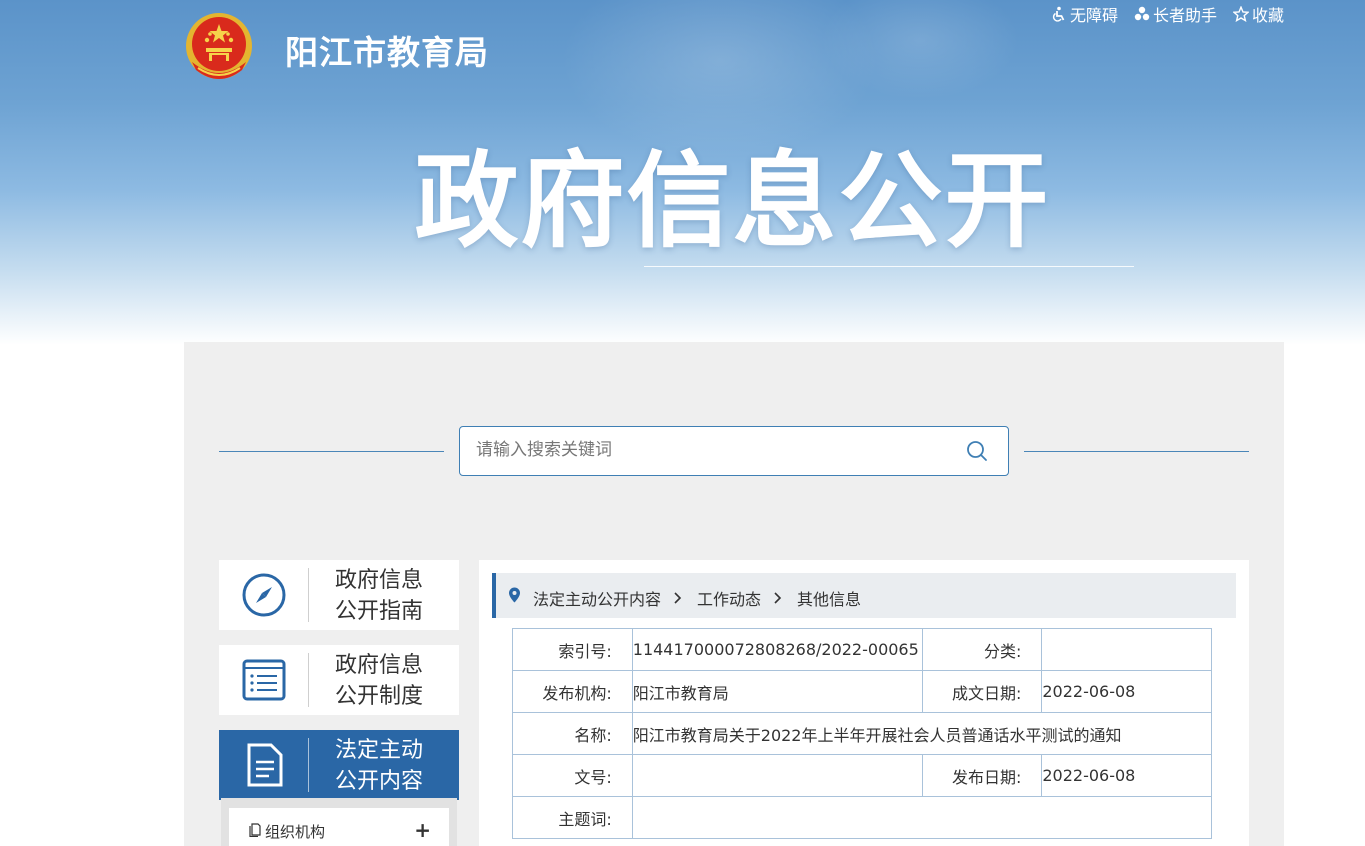  Describe the element at coordinates (864, 595) in the screenshot. I see `breadcrumb: 法定主动公开内容 工作动态 其他信息` at that location.